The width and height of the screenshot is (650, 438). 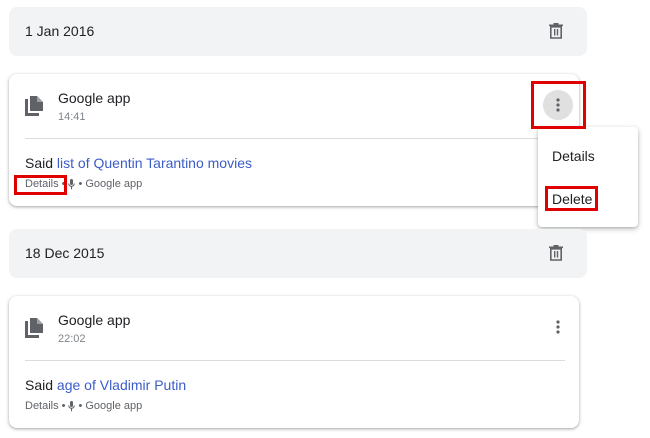 What do you see at coordinates (65, 253) in the screenshot?
I see `date-label: 18 Dec 2015` at bounding box center [65, 253].